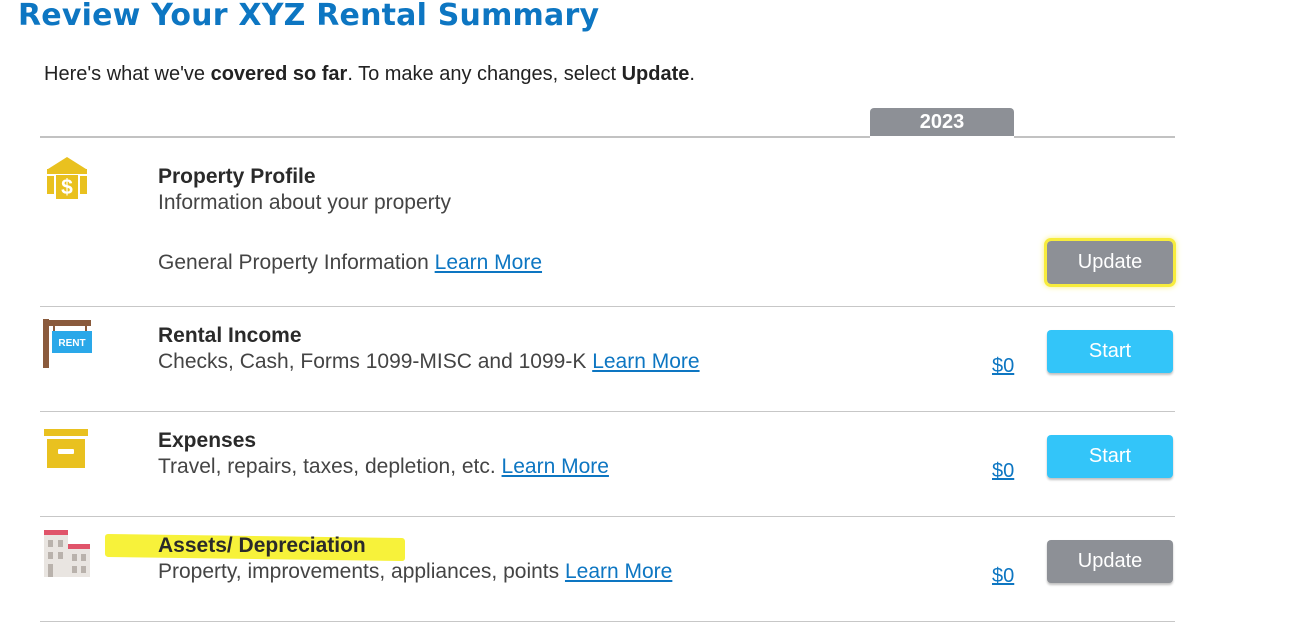  What do you see at coordinates (207, 440) in the screenshot?
I see `row-title: Expenses` at bounding box center [207, 440].